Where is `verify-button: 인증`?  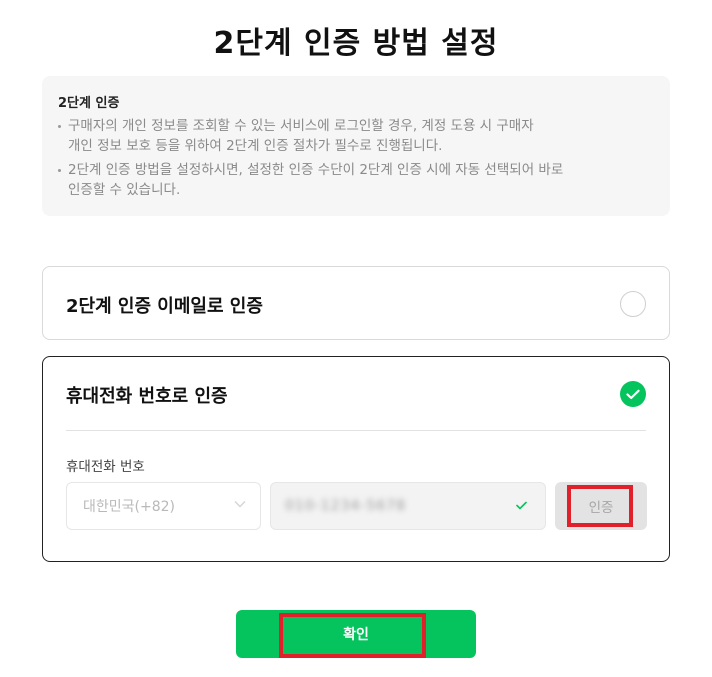 verify-button: 인증 is located at coordinates (601, 506).